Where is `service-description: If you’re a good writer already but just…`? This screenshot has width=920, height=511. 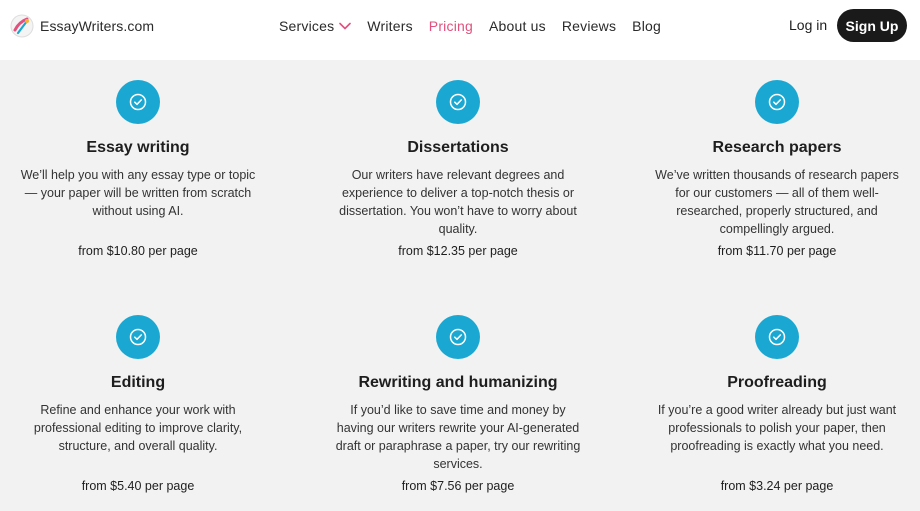 service-description: If you’re a good writer already but just… is located at coordinates (777, 428).